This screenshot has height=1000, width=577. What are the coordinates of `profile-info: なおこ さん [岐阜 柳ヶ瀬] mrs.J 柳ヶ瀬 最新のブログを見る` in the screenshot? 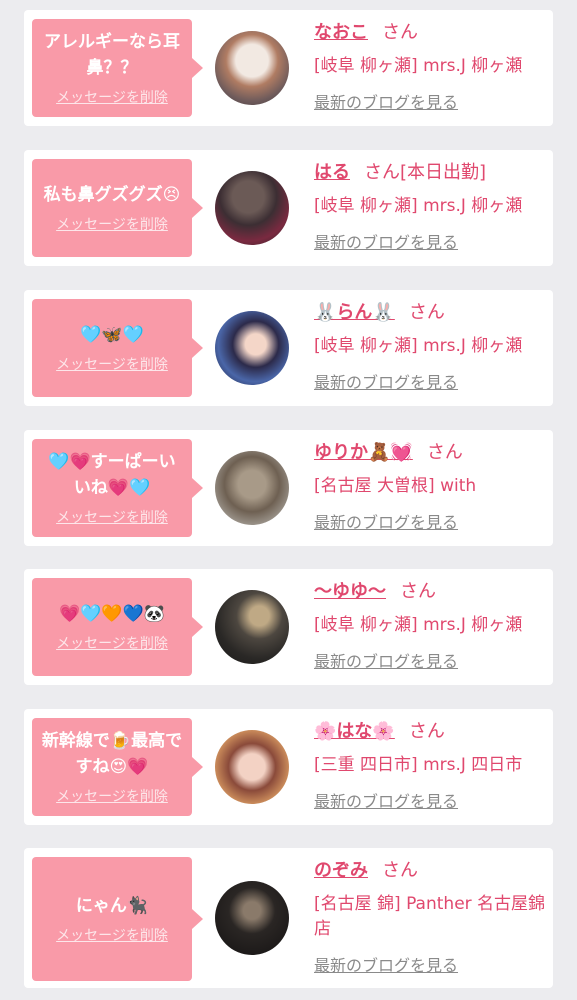 It's located at (432, 66).